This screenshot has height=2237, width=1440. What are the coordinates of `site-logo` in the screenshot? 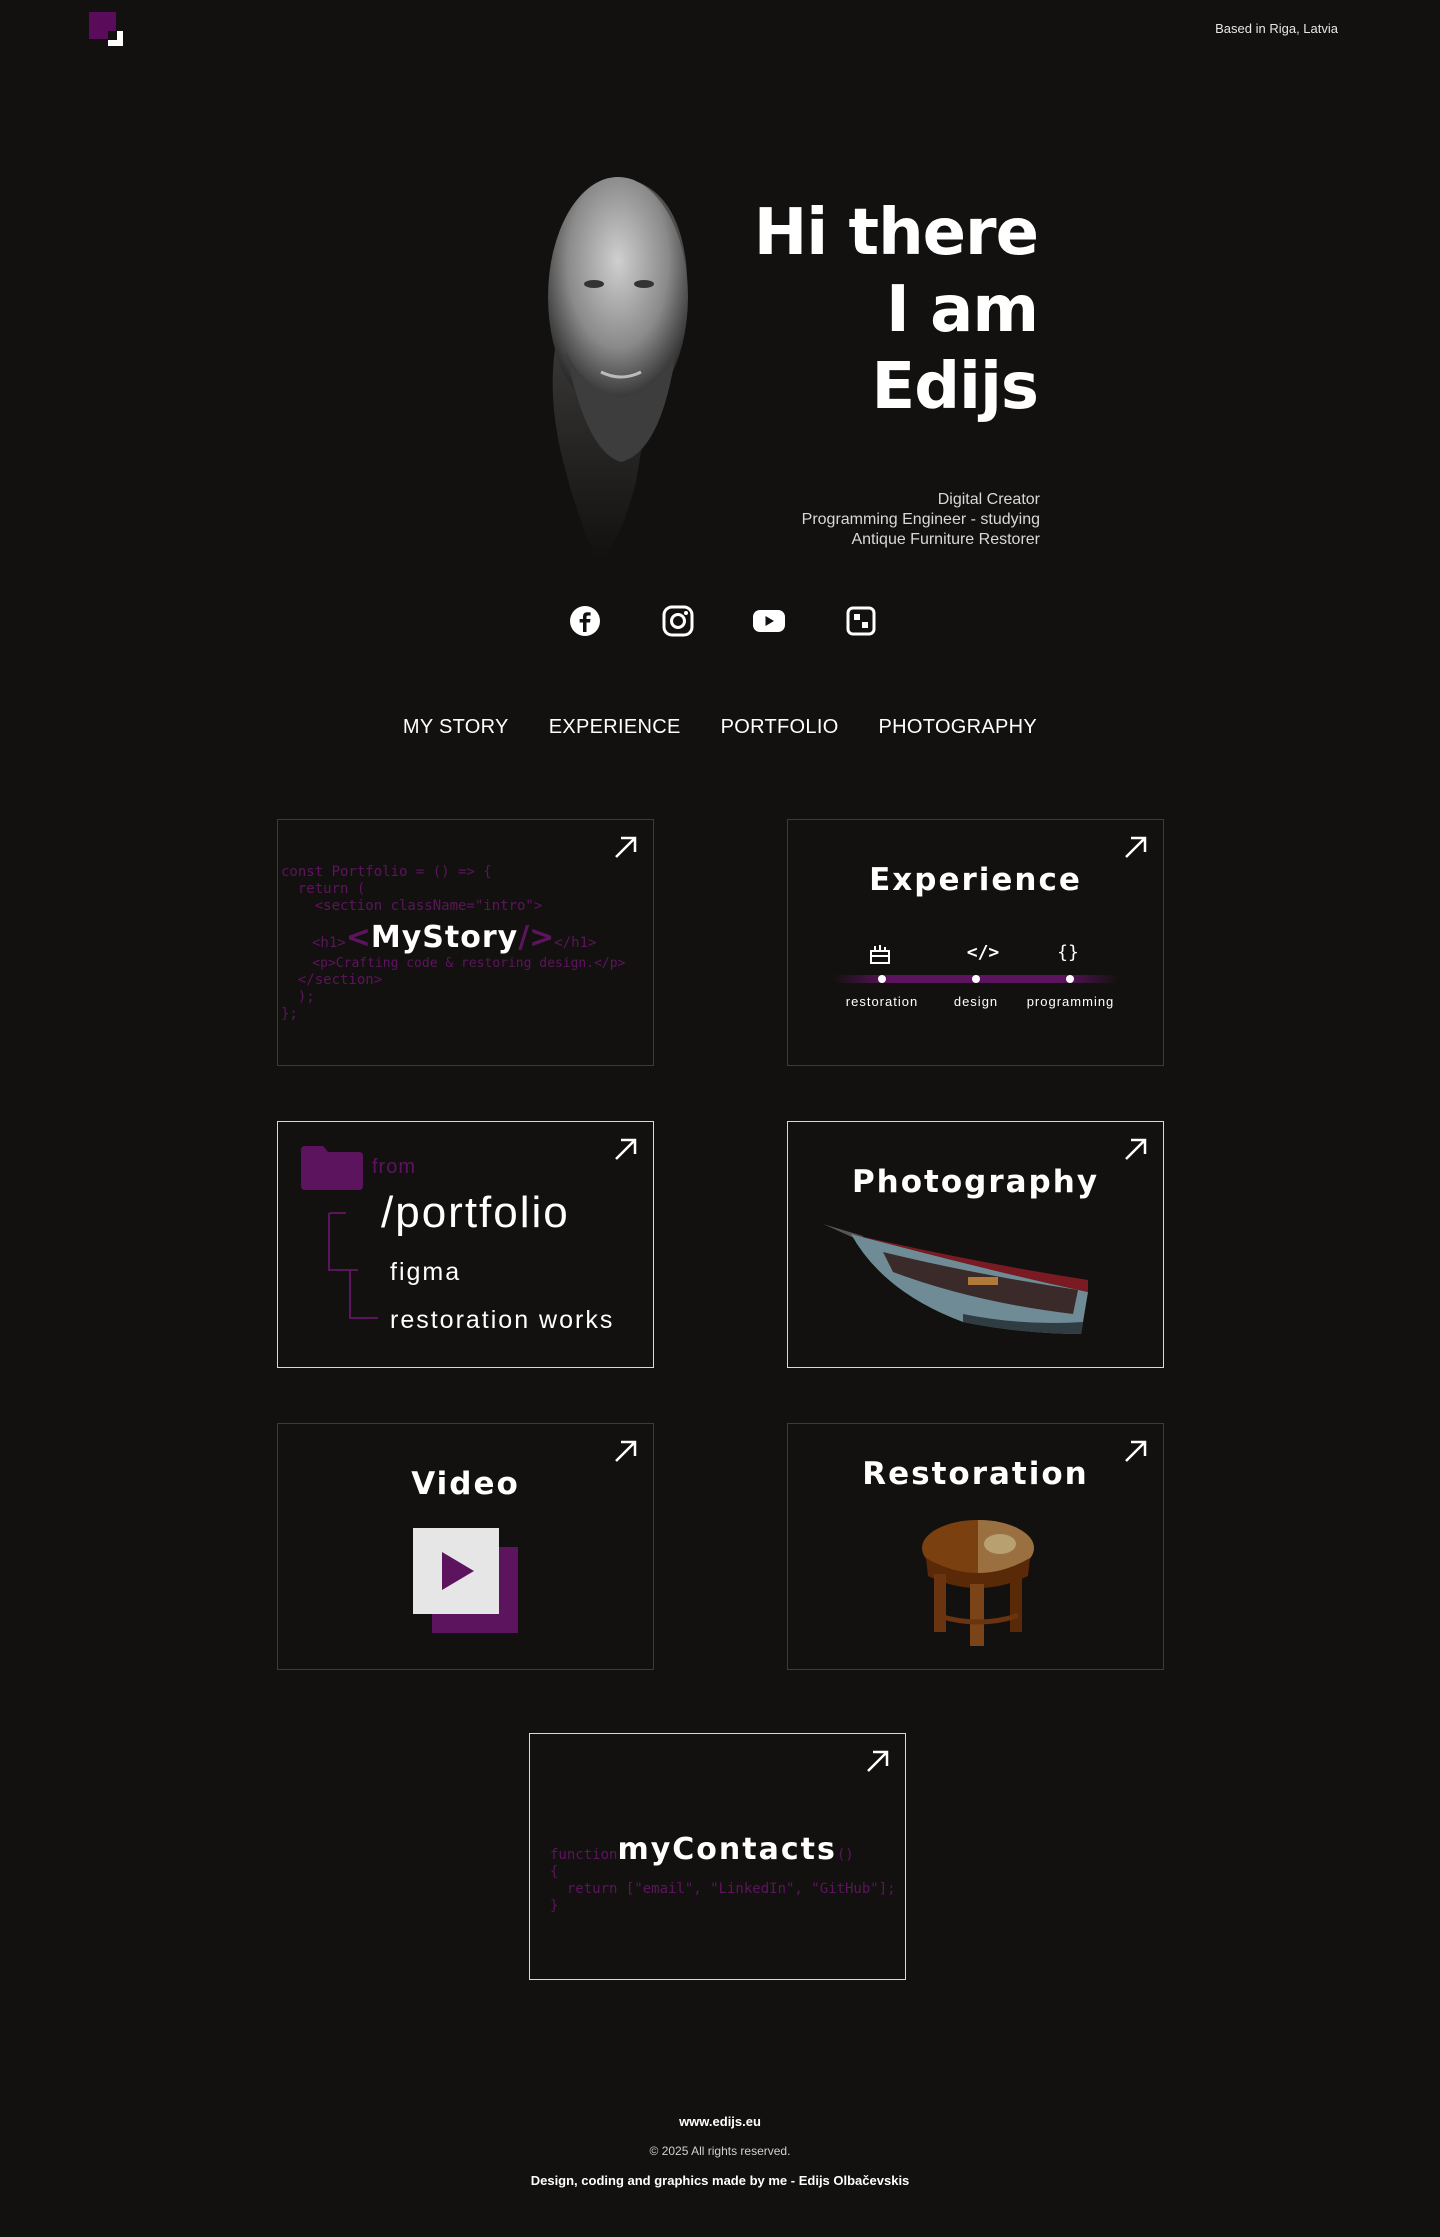 It's located at (106, 29).